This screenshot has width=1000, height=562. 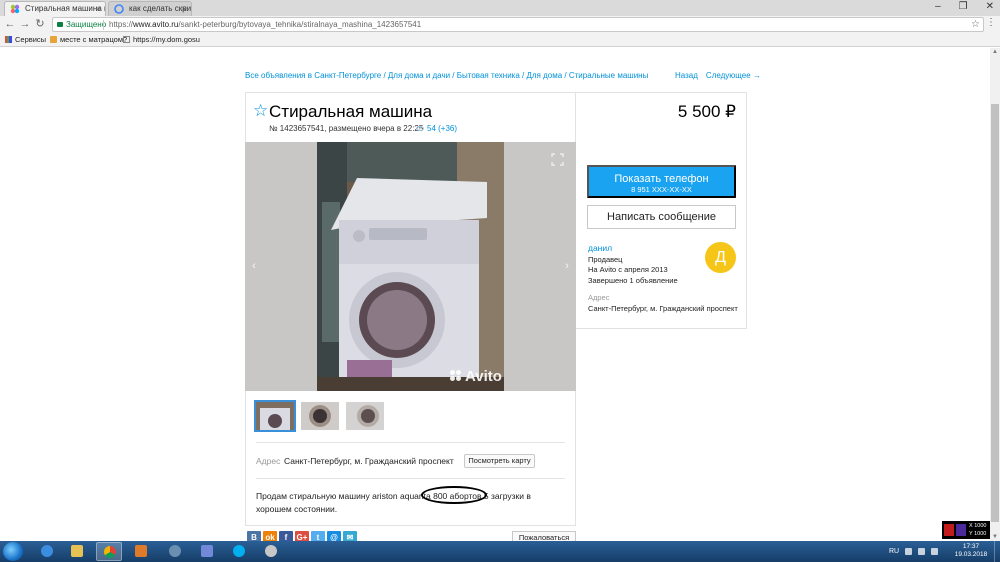 I want to click on minimize-icon: –, so click(x=938, y=8).